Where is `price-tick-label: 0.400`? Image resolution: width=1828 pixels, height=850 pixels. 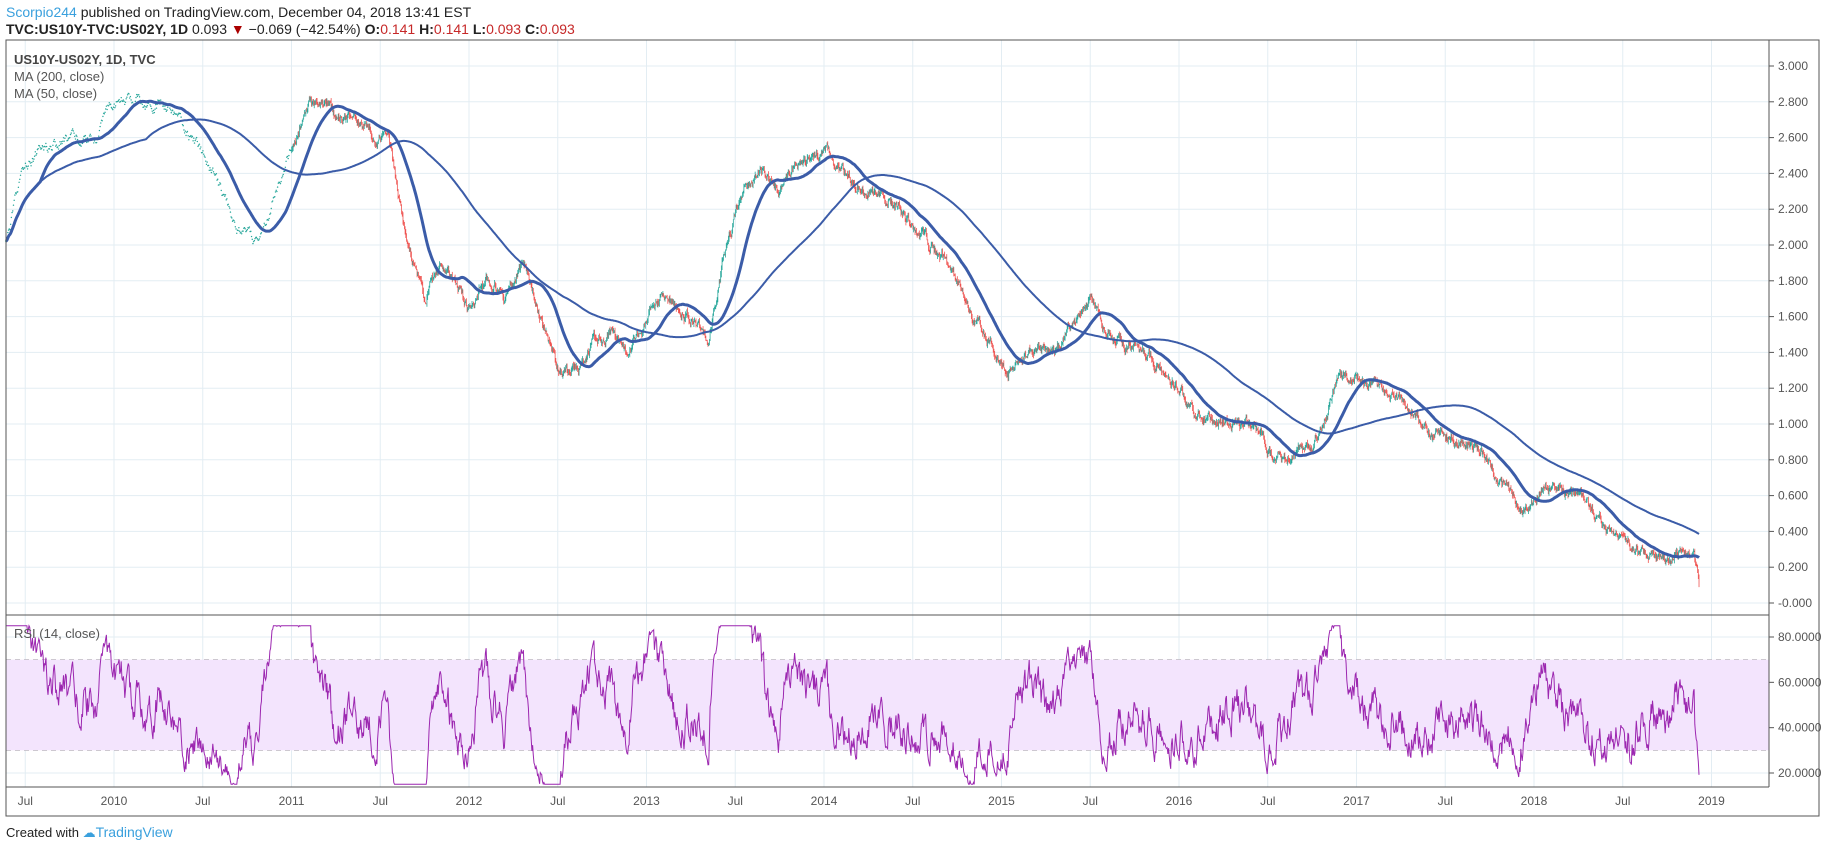 price-tick-label: 0.400 is located at coordinates (1793, 531).